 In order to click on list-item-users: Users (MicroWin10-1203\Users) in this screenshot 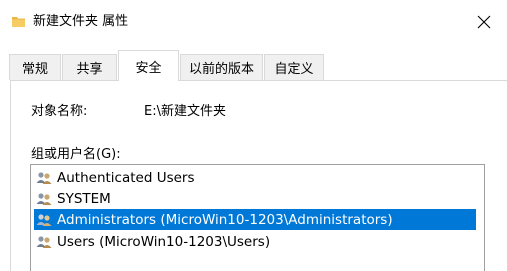, I will do `click(255, 241)`.